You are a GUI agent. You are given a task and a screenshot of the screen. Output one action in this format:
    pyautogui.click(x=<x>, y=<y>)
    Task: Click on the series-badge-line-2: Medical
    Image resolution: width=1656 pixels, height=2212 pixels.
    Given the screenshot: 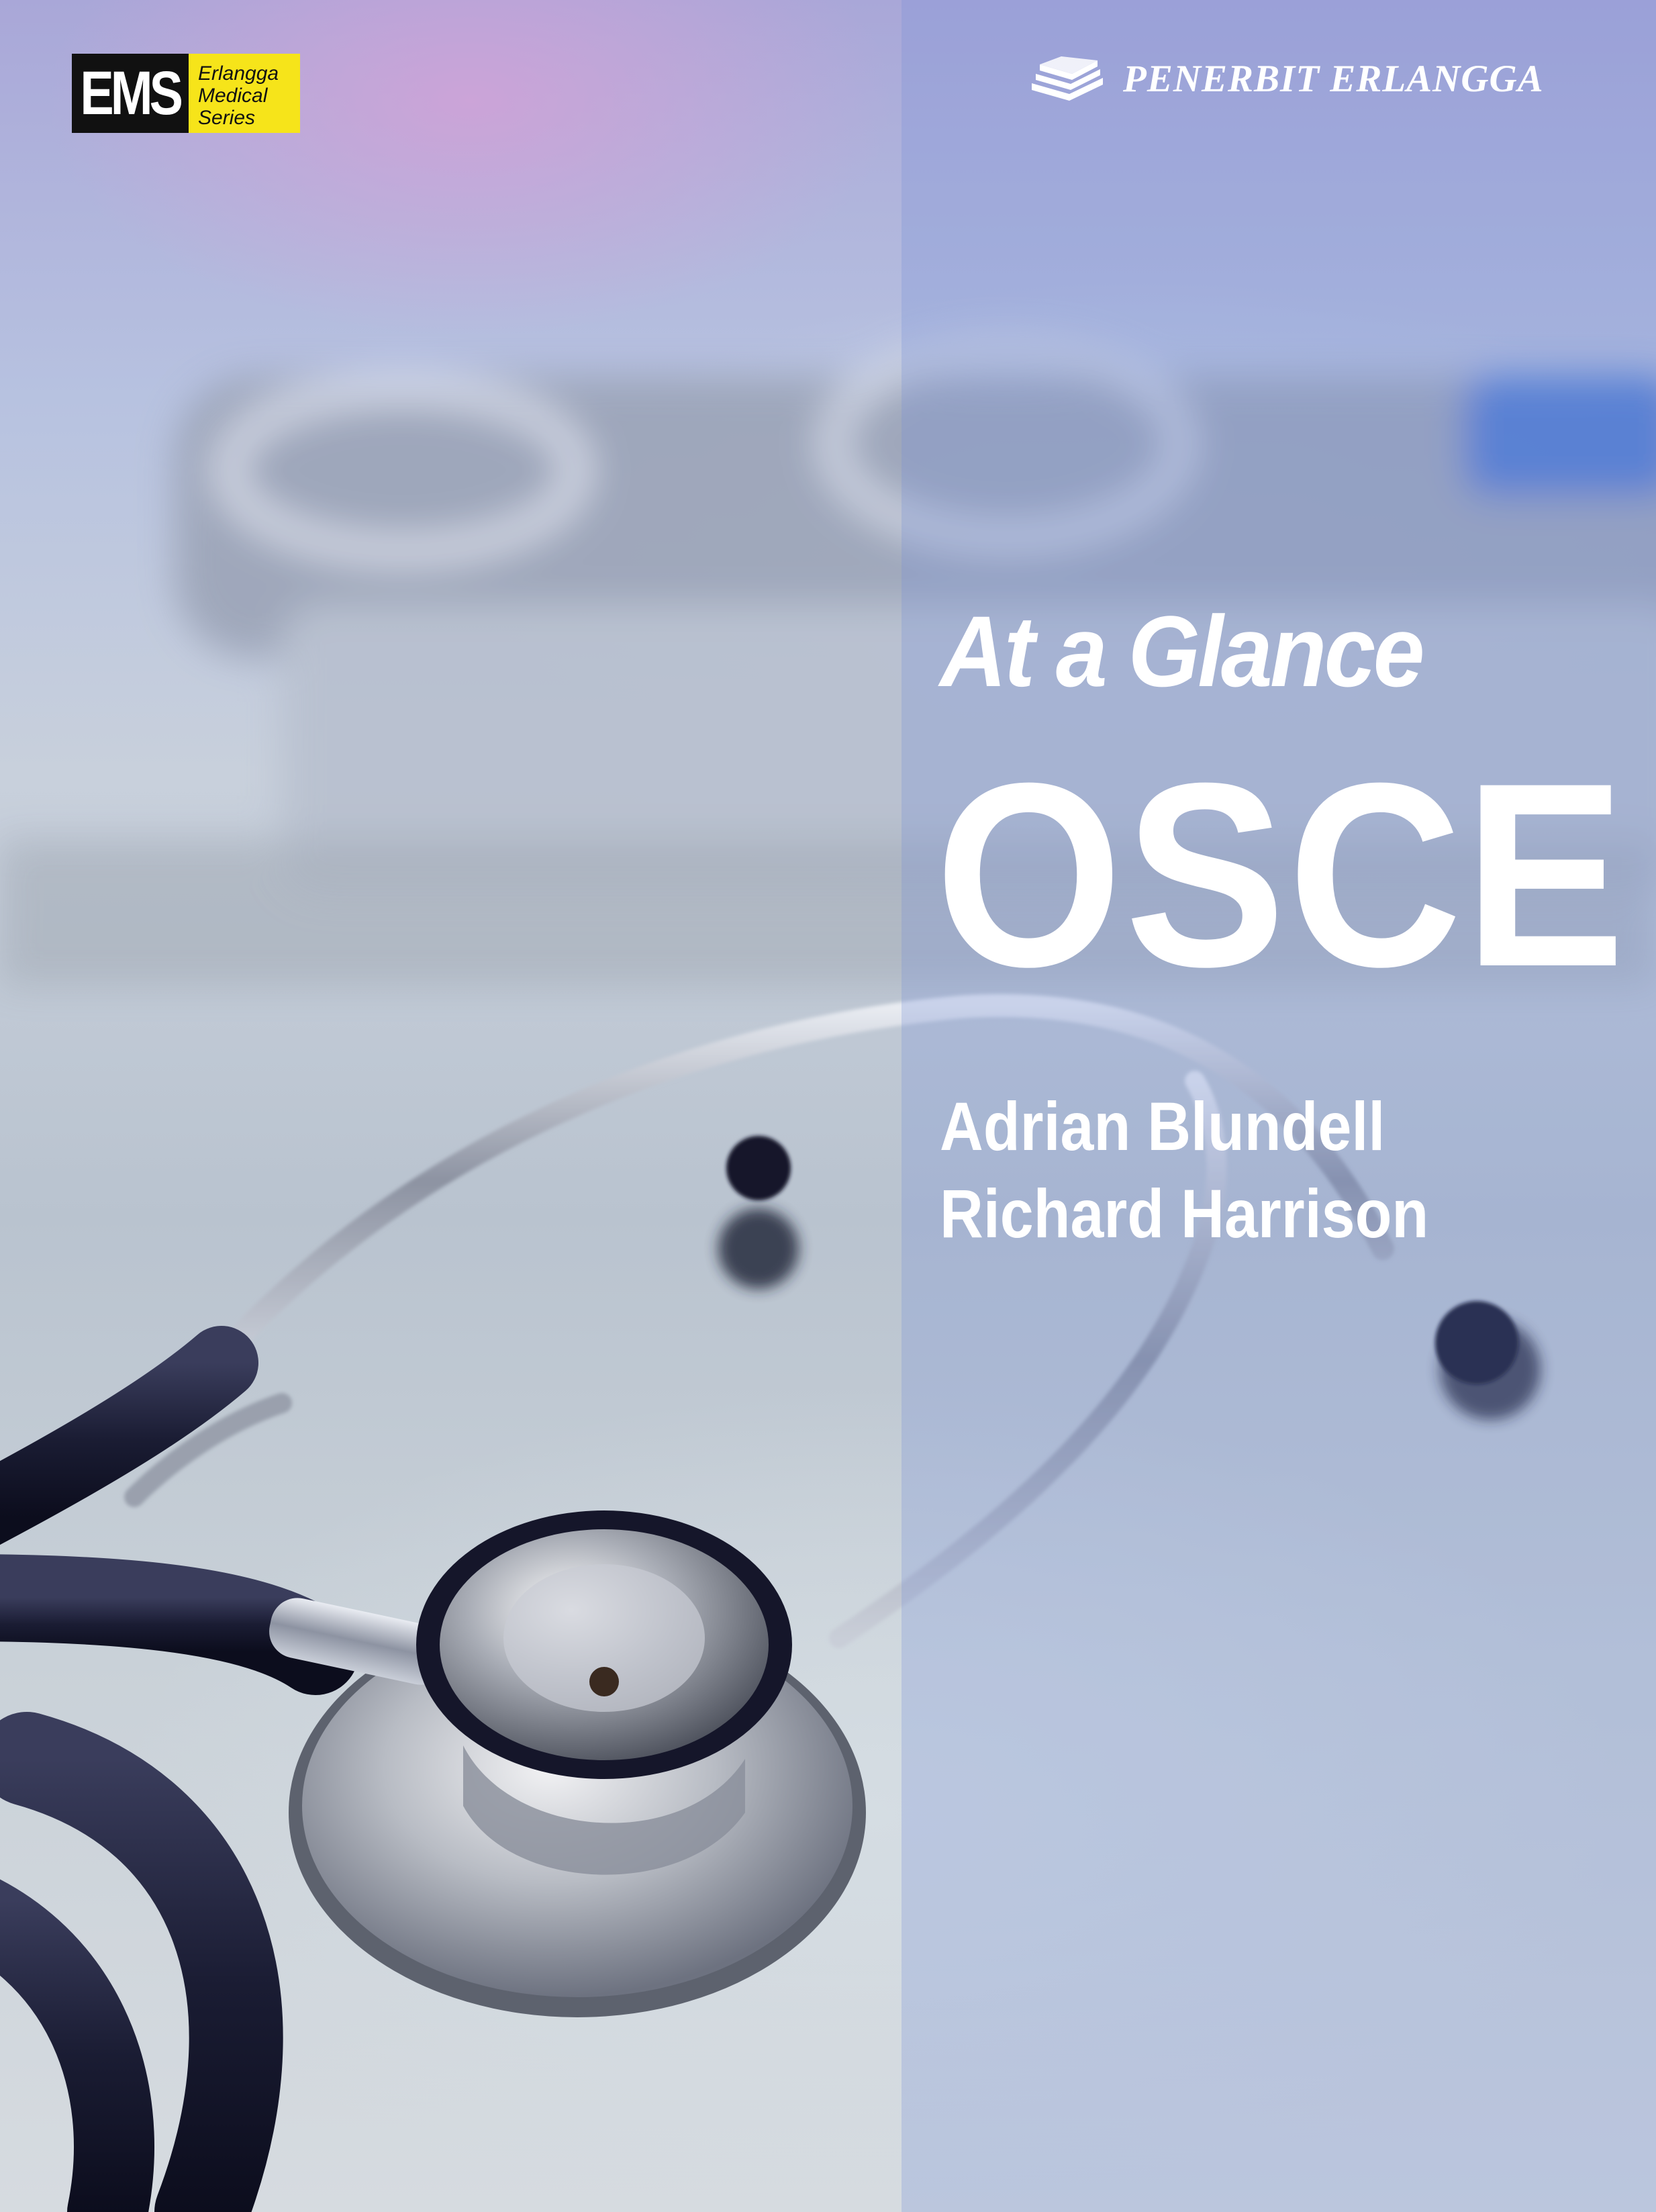 What is the action you would take?
    pyautogui.click(x=233, y=96)
    